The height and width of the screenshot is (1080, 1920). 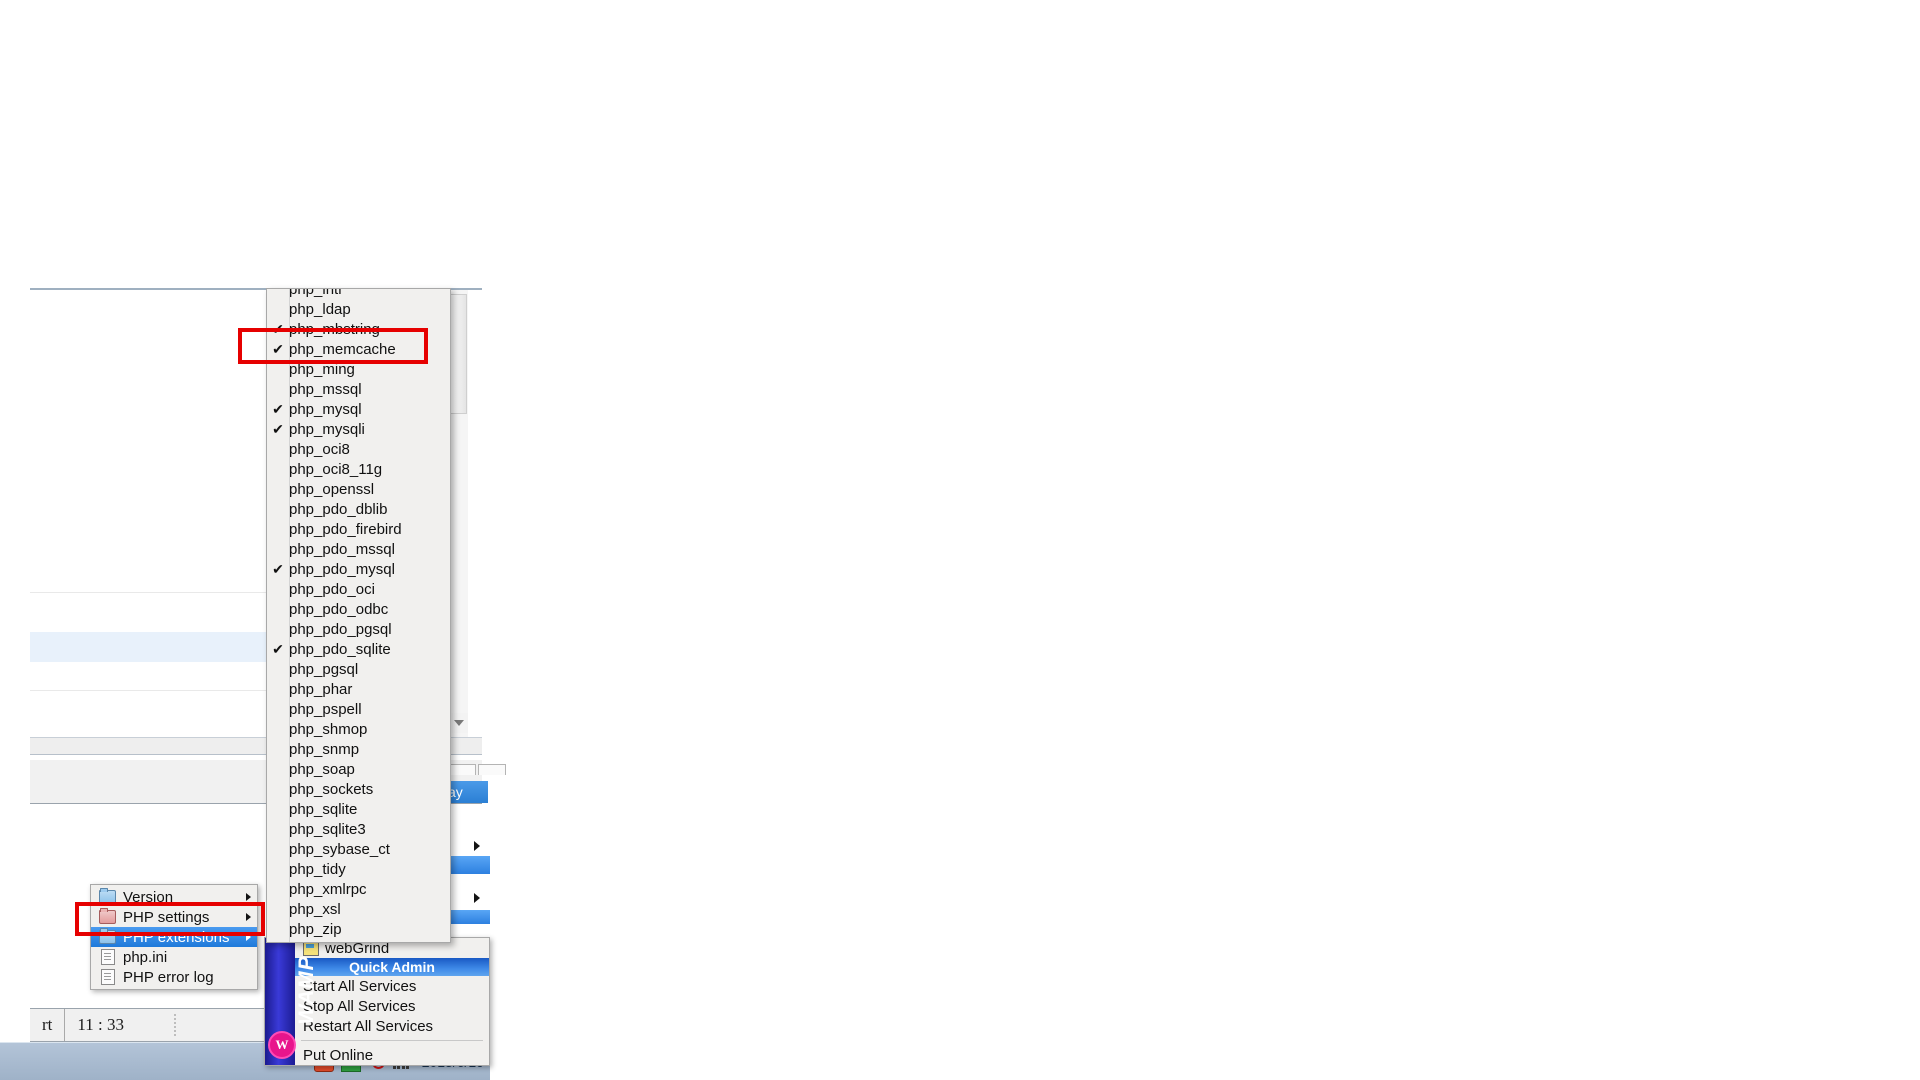 I want to click on extension-item-php_shmop: php_shmop, so click(x=358, y=729).